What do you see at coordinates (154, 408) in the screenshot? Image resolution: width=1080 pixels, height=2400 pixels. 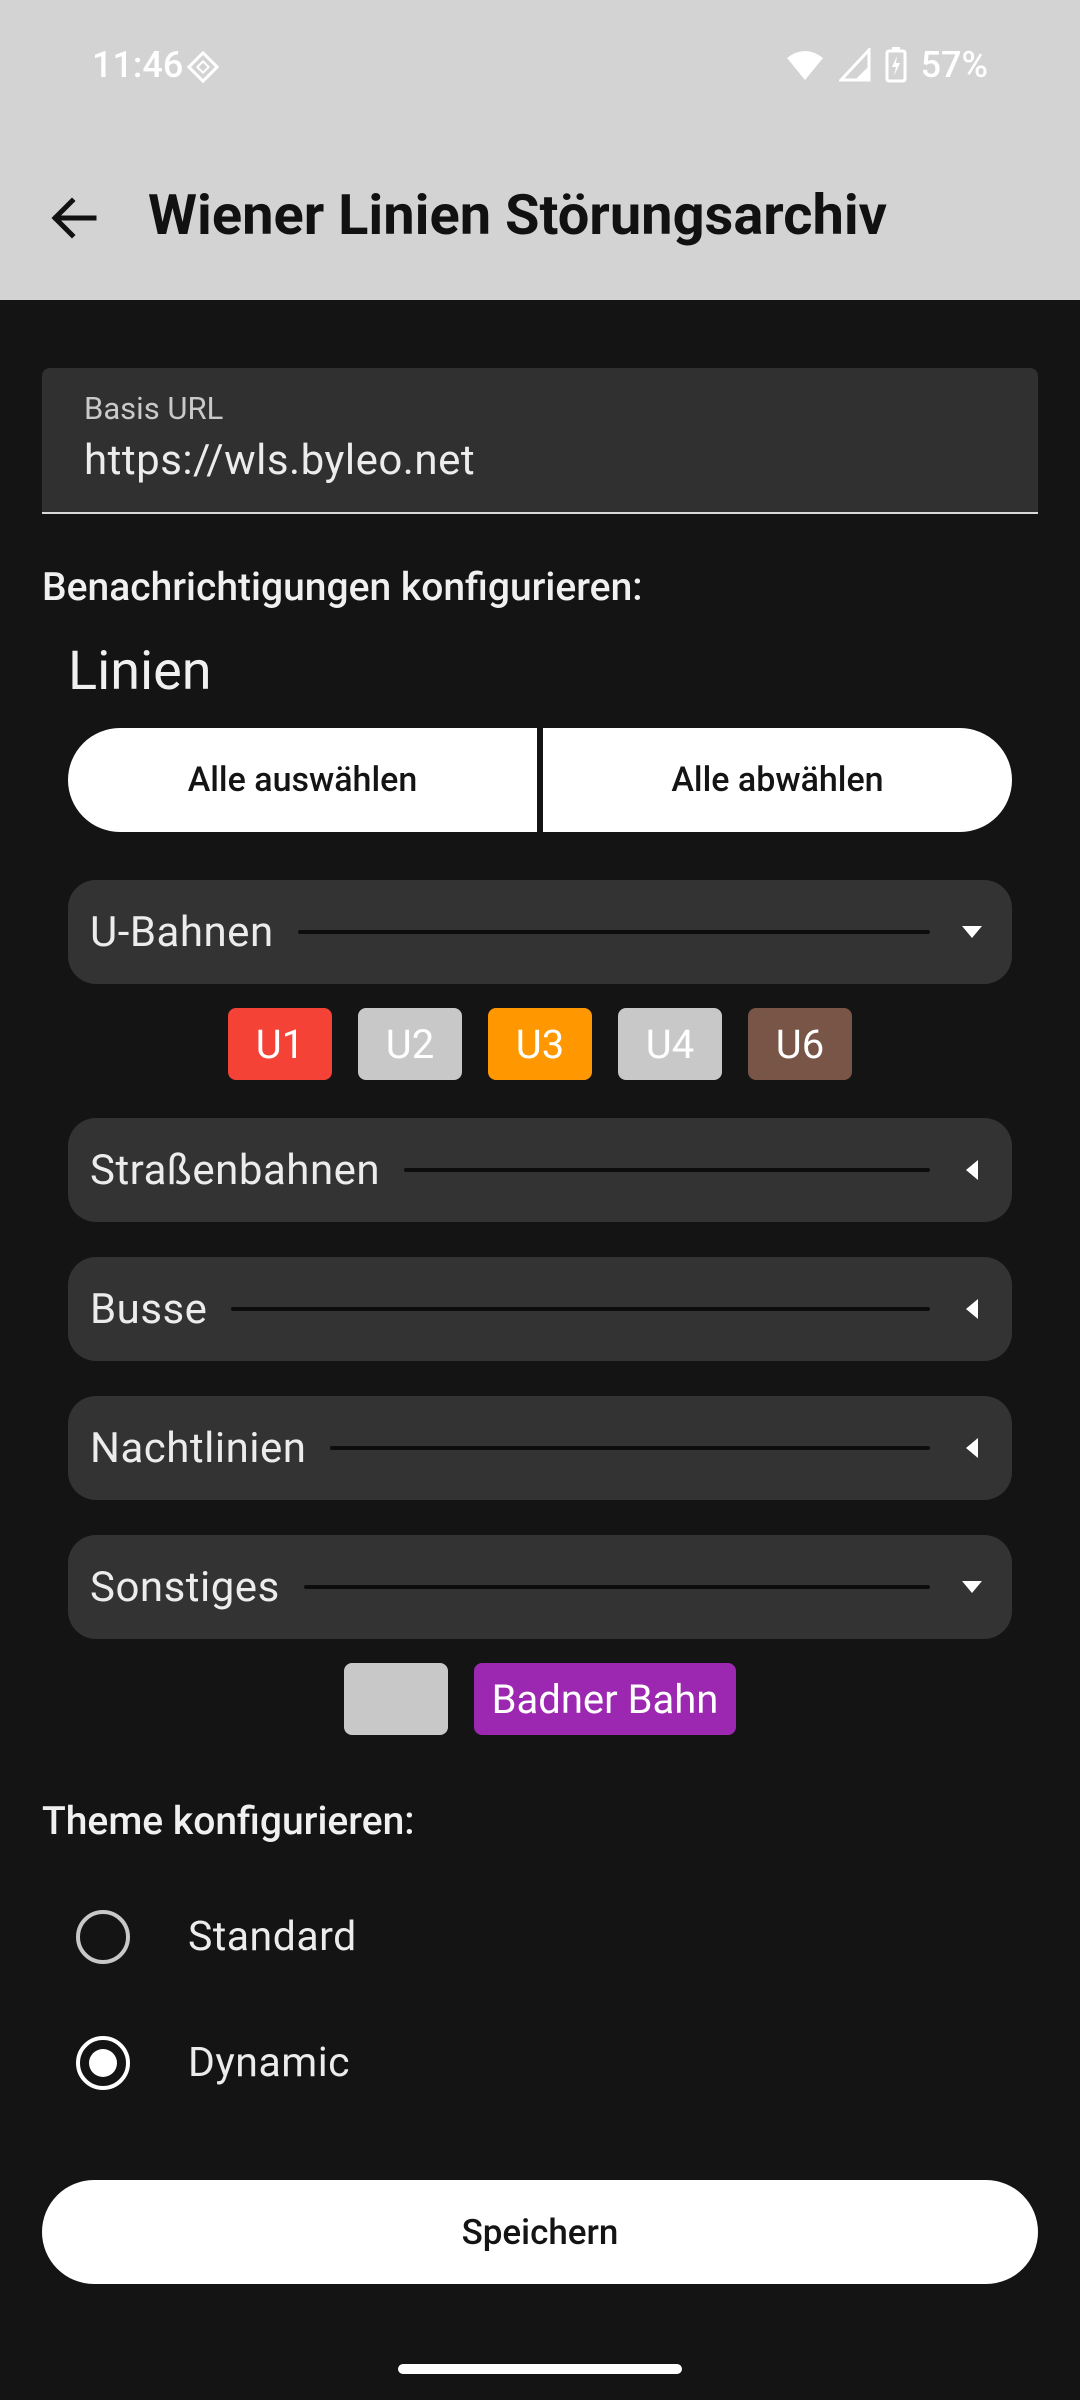 I see `base-url-label: Basis URL` at bounding box center [154, 408].